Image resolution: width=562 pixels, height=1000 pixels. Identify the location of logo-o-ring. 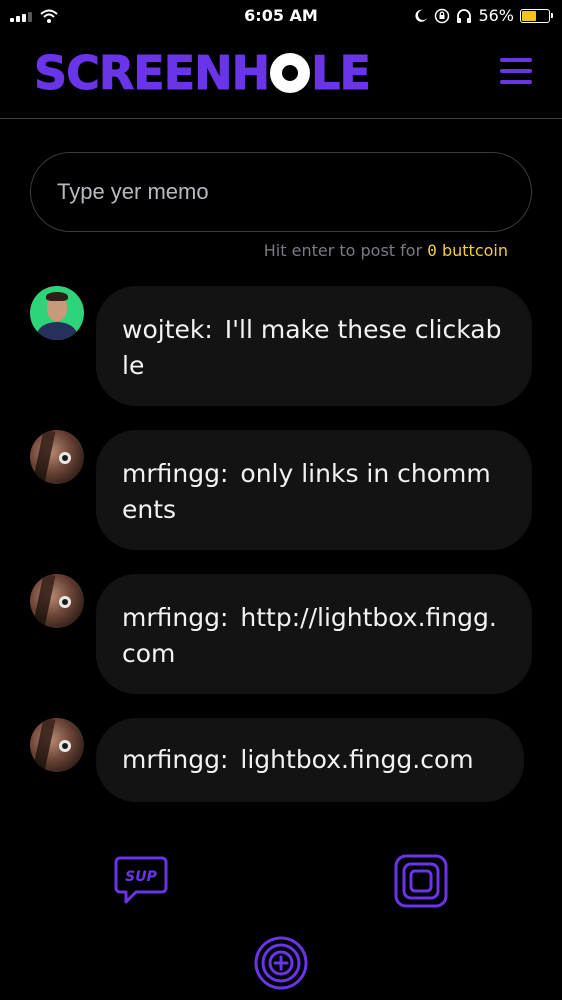
(290, 73).